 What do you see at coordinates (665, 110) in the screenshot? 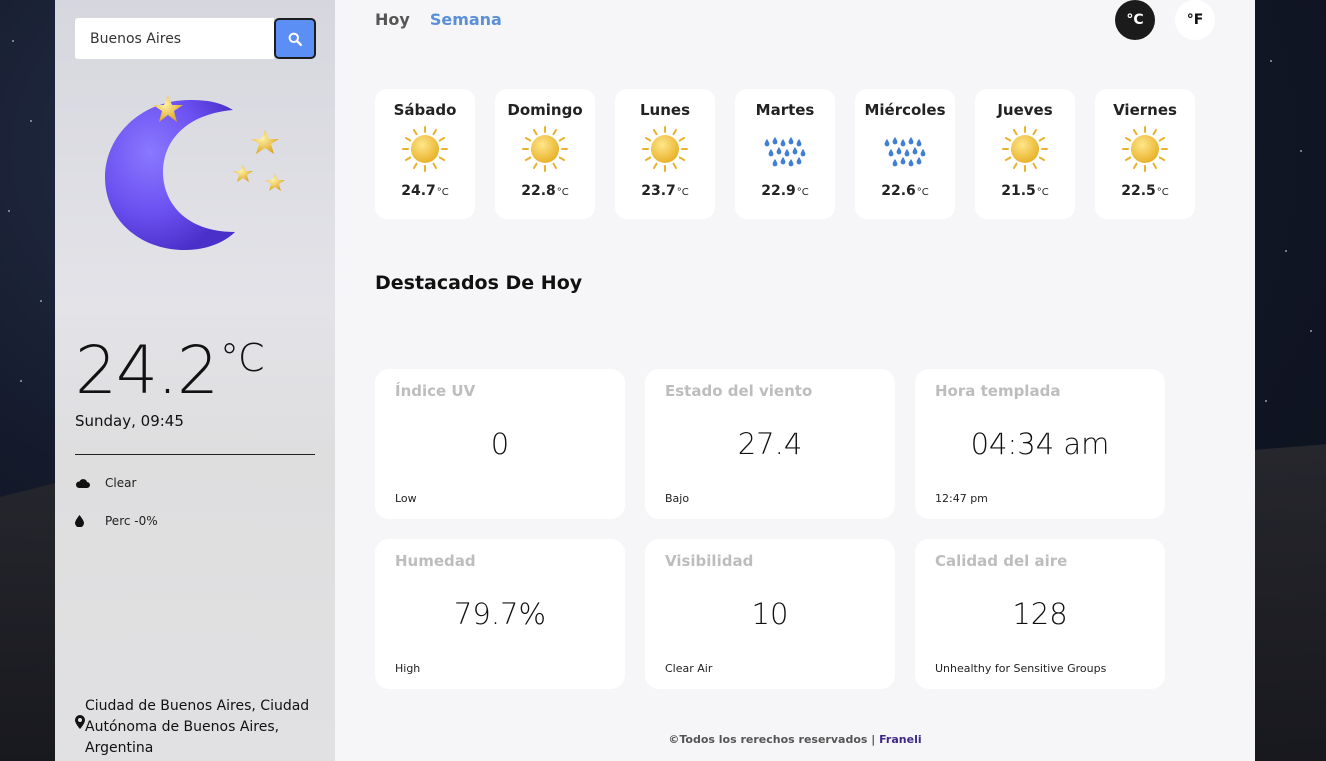
I see `day-name: Lunes` at bounding box center [665, 110].